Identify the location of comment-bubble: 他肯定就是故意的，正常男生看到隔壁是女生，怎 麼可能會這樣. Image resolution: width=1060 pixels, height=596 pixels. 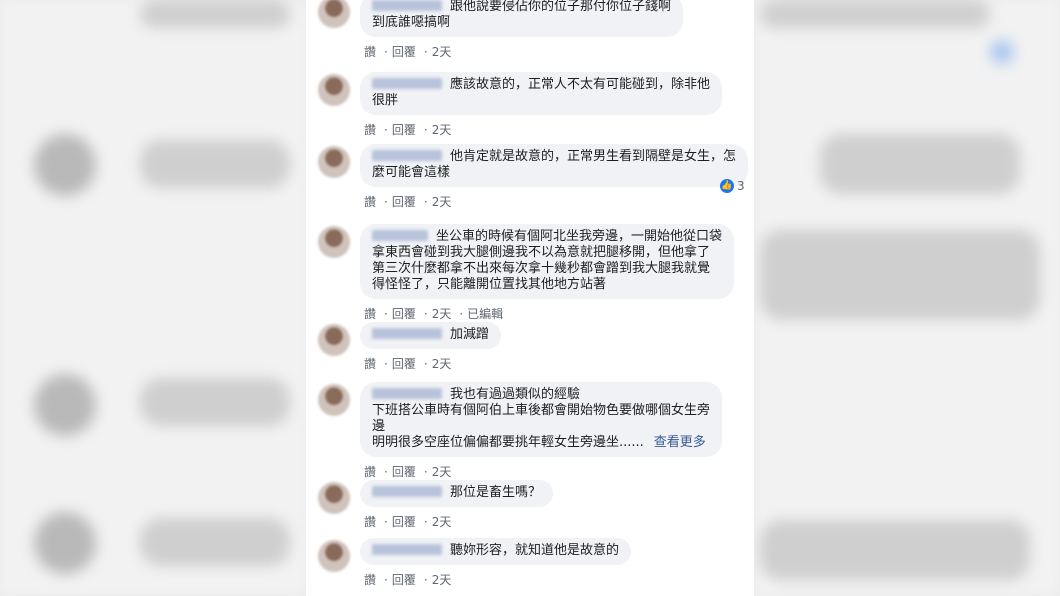
(554, 165).